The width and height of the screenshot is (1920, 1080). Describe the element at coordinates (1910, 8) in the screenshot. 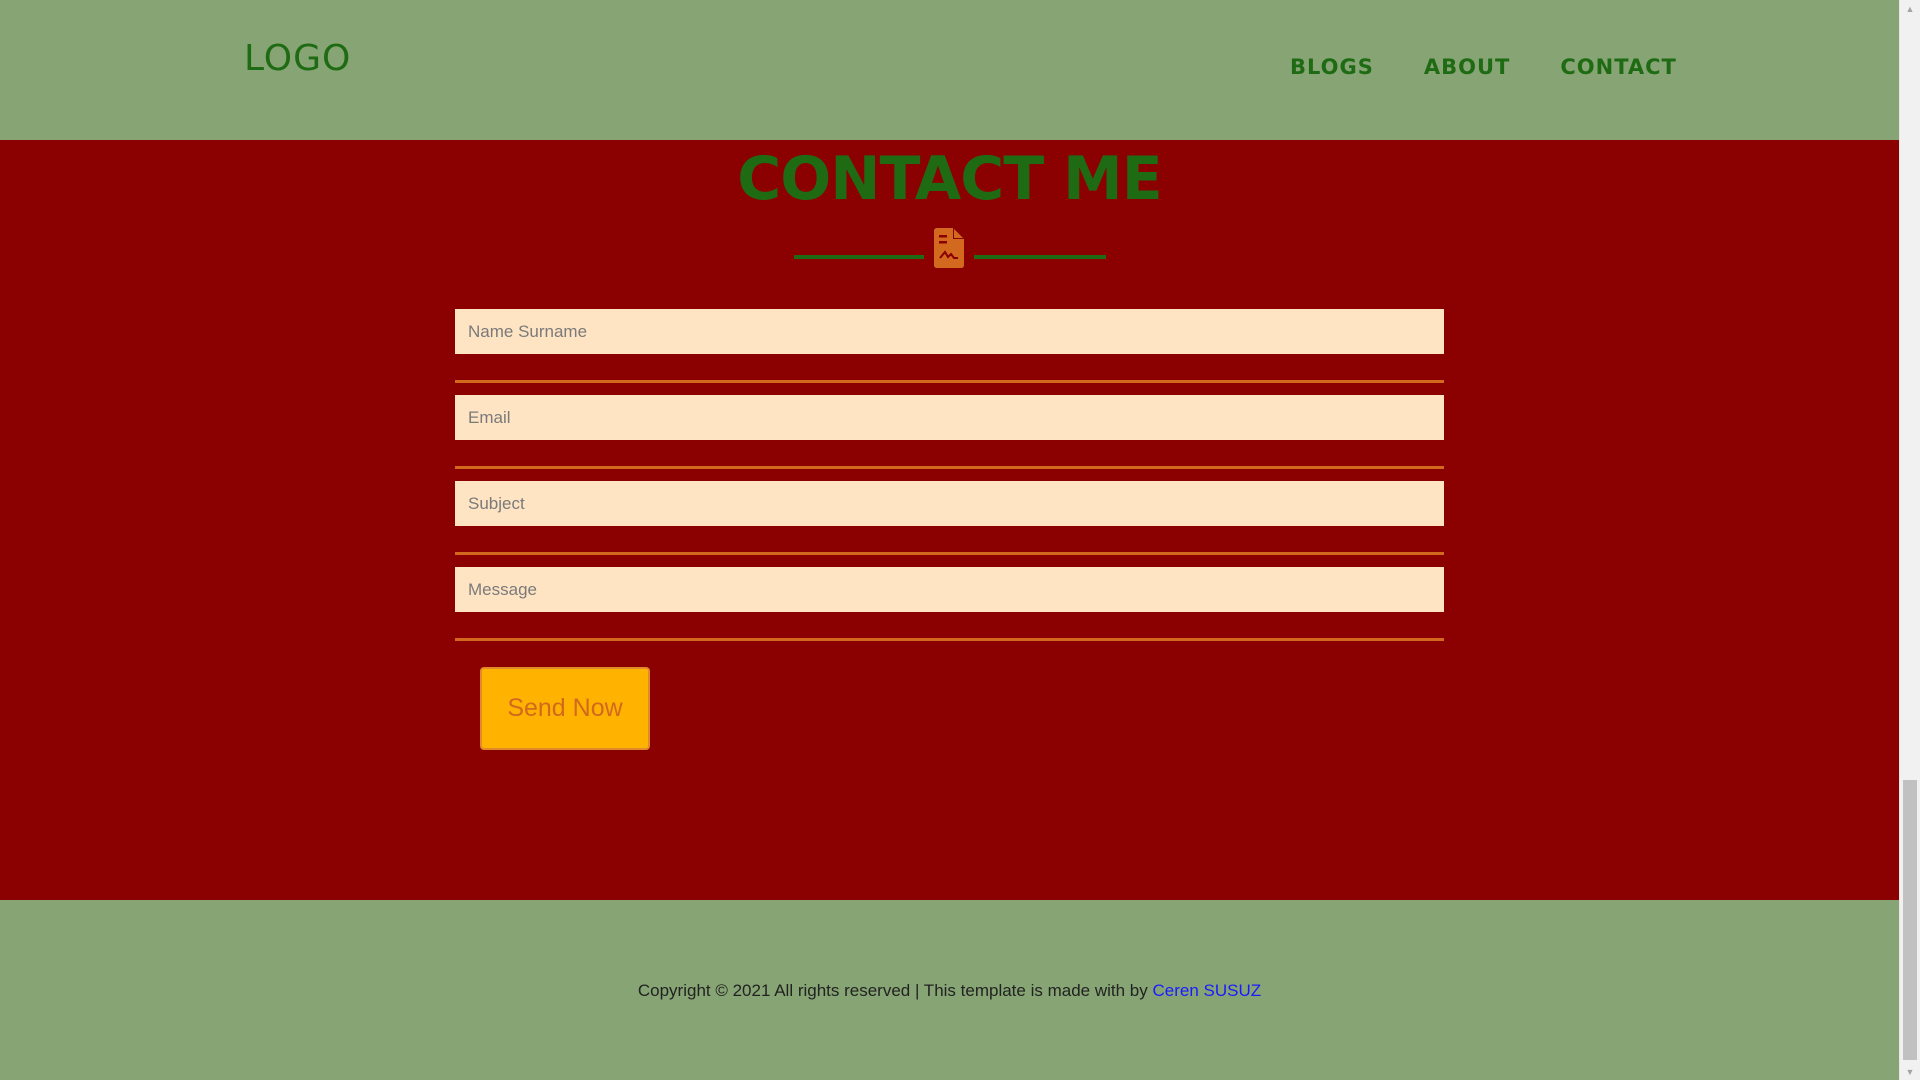

I see `scroll-up-arrow-icon: ▲` at that location.